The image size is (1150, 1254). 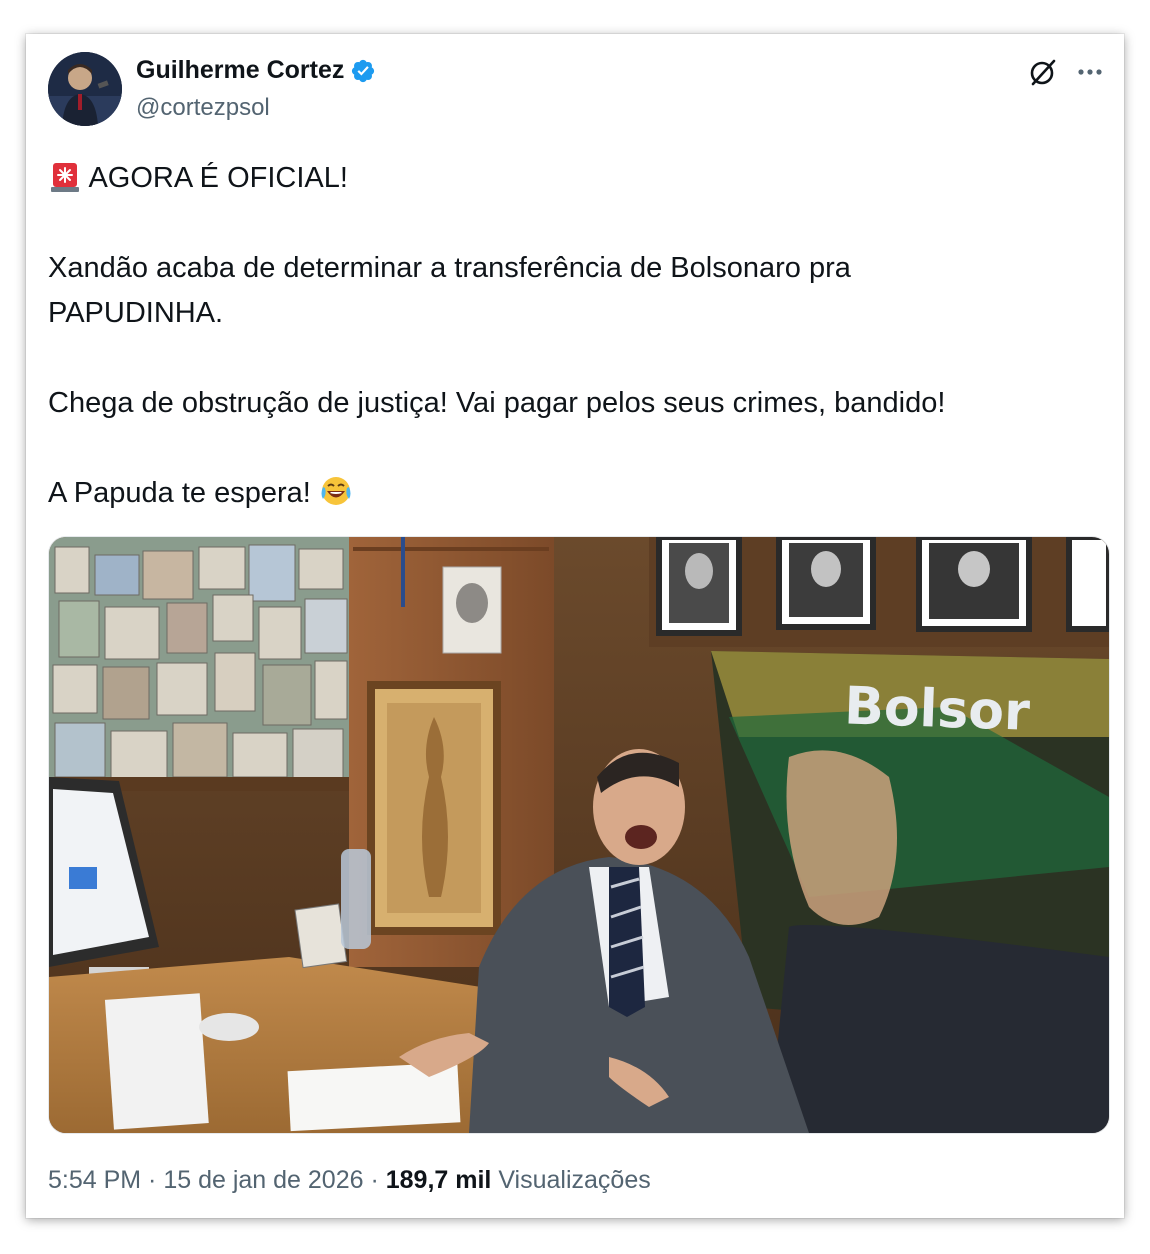 I want to click on tweet-date: 15 de jan de 2026, so click(x=263, y=1180).